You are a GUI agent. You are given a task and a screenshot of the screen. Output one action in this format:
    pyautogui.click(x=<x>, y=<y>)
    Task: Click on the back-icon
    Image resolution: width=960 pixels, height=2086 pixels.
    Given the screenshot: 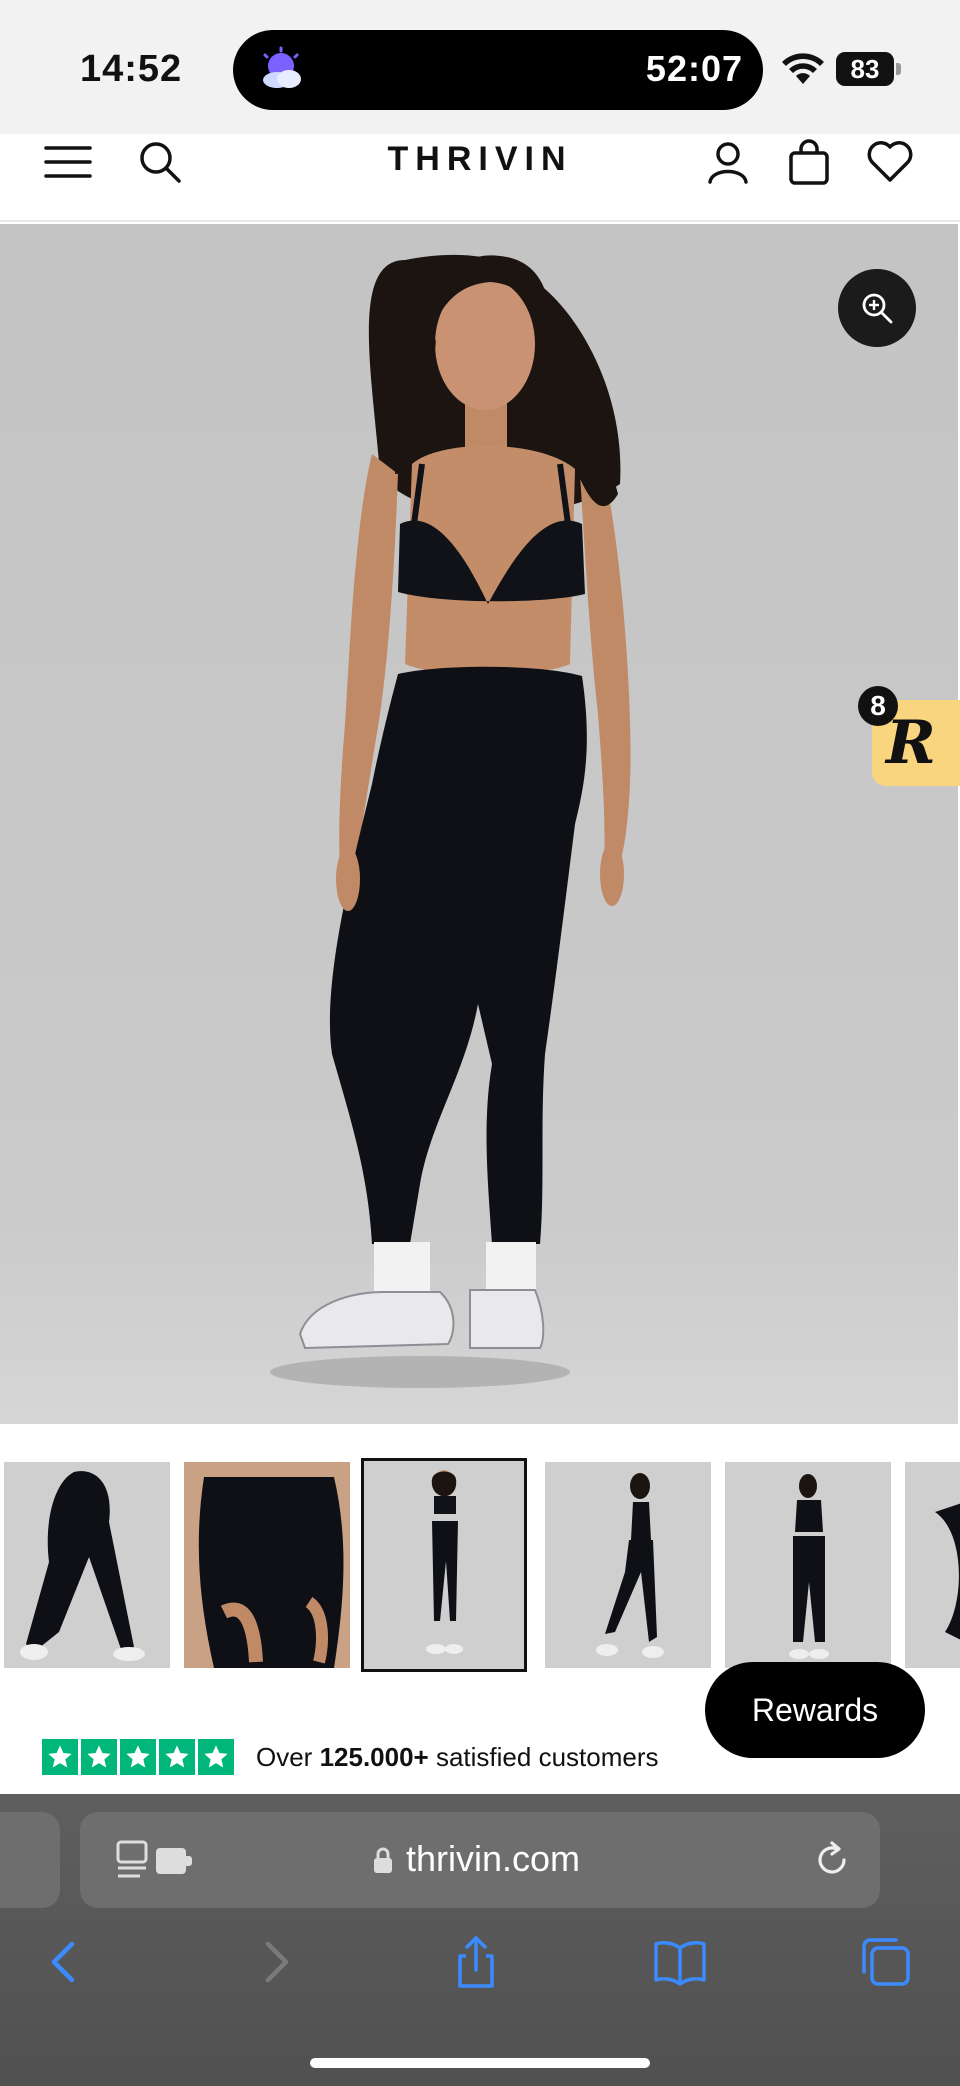 What is the action you would take?
    pyautogui.click(x=64, y=1962)
    